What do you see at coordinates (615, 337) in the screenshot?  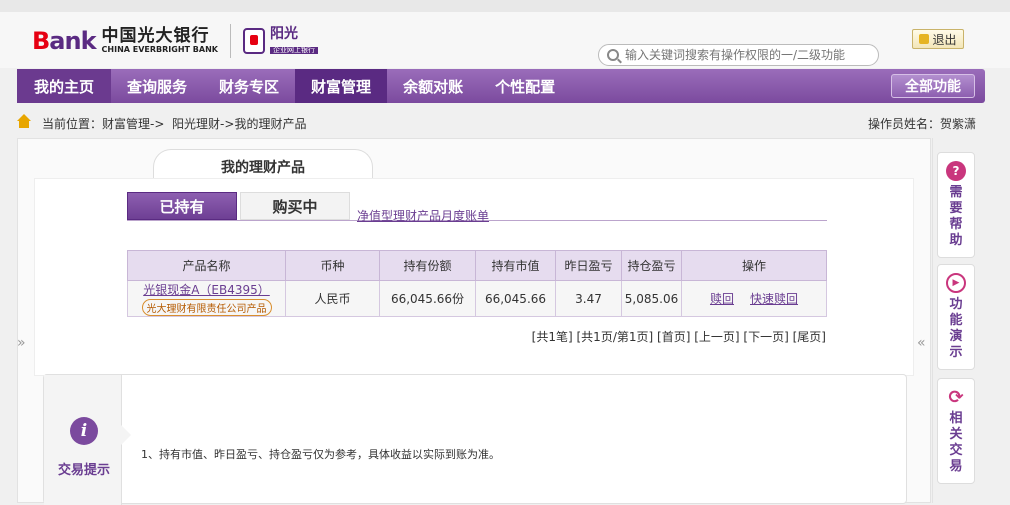 I see `pager-pages: [共1页/第1页]` at bounding box center [615, 337].